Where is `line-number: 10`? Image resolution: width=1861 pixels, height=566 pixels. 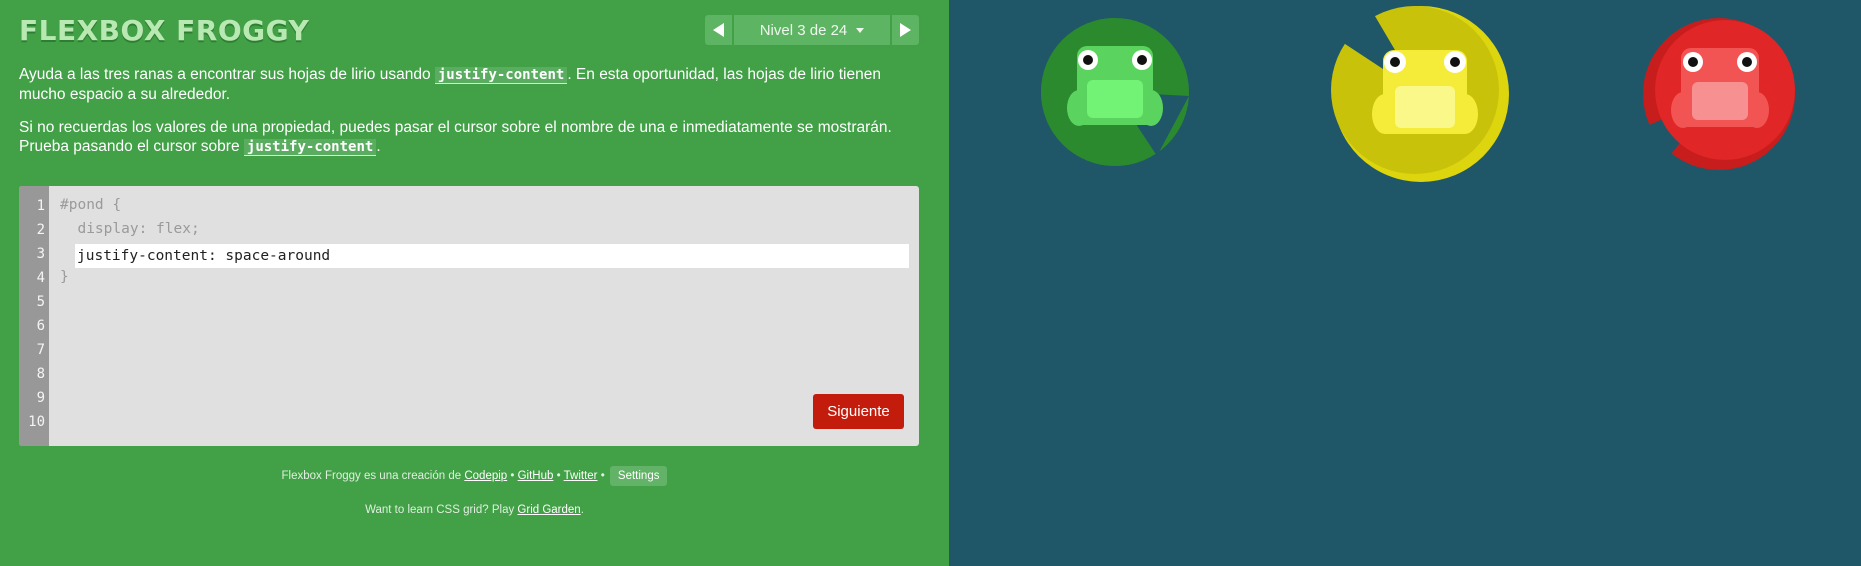
line-number: 10 is located at coordinates (36, 422).